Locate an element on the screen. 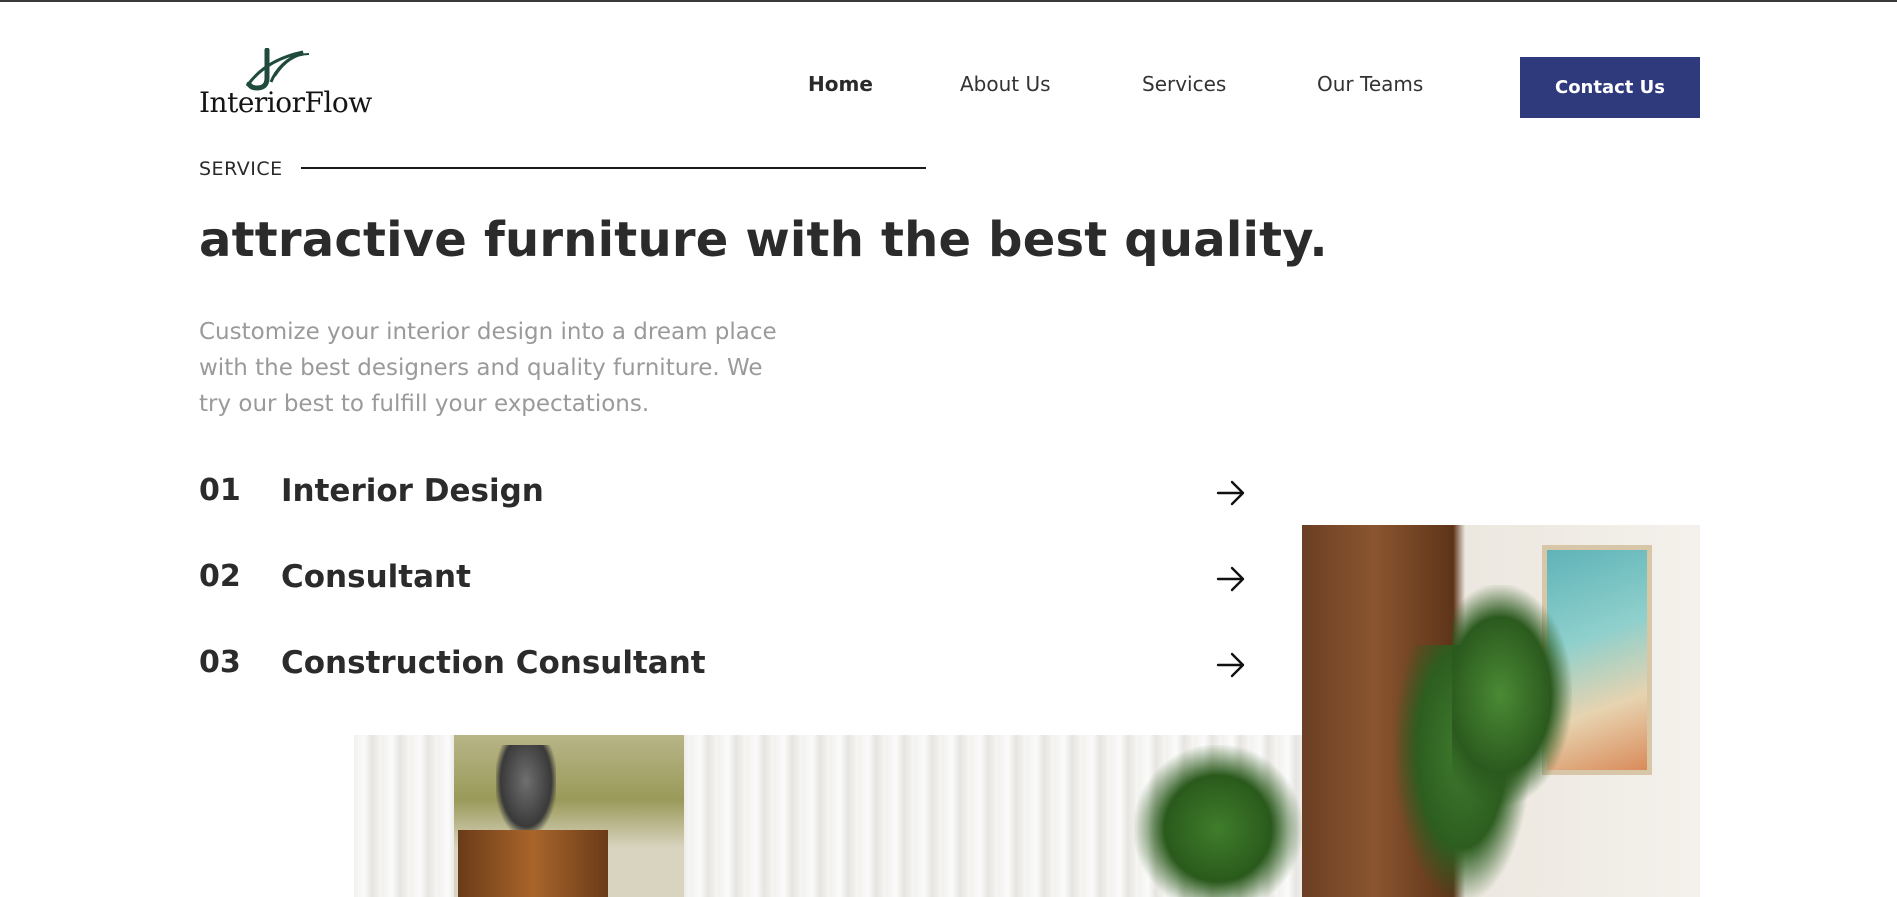  logo-text: InteriorFlow is located at coordinates (285, 102).